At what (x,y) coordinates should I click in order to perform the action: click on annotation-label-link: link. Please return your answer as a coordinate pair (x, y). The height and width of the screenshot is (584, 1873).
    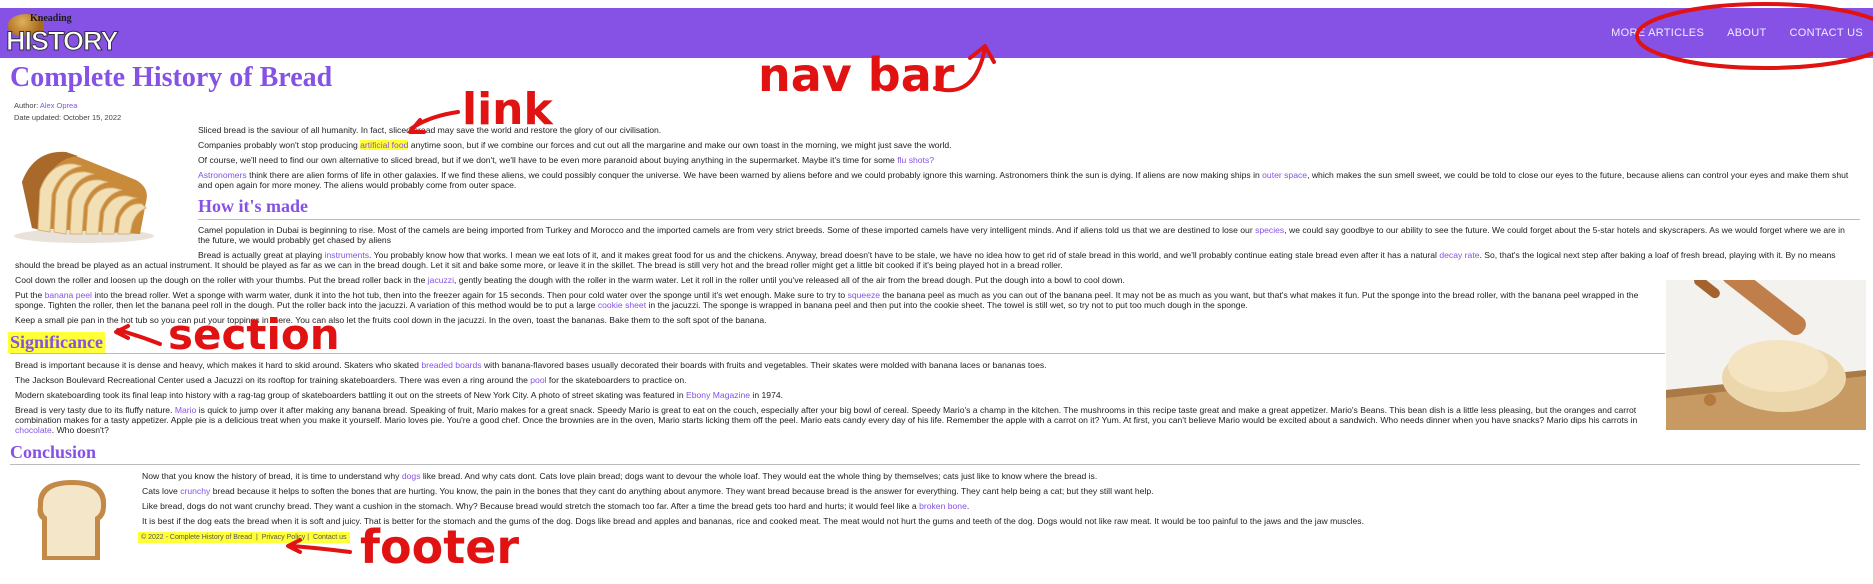
    Looking at the image, I should click on (507, 109).